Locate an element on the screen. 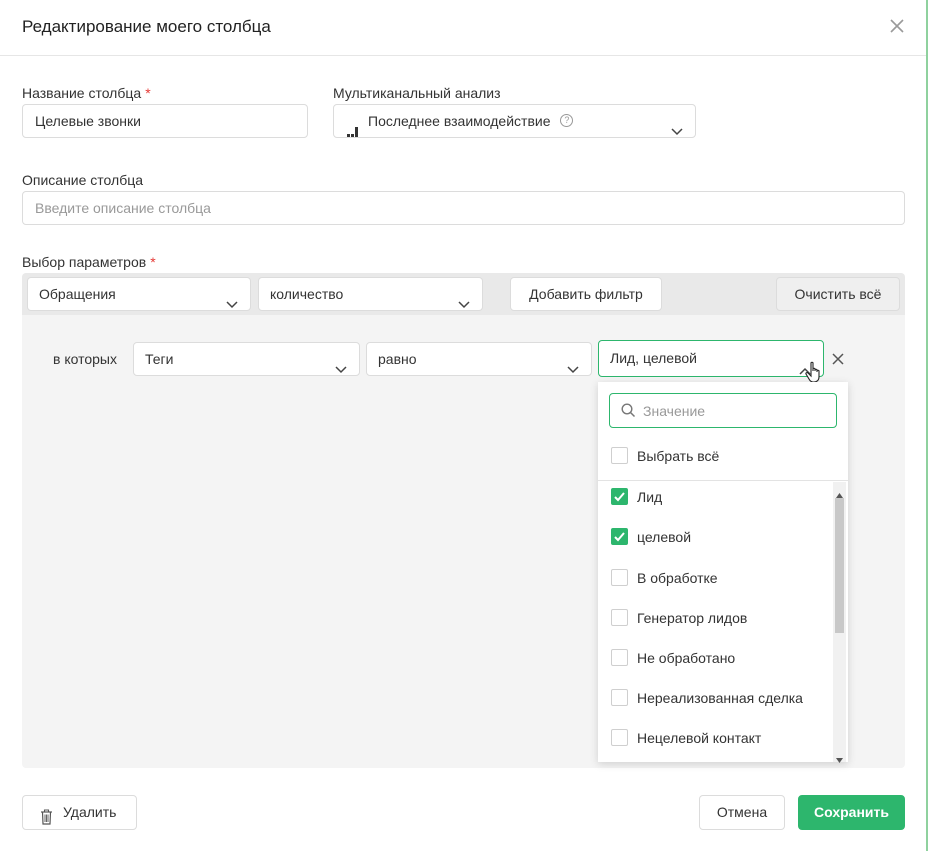 The width and height of the screenshot is (928, 851). metric-select: количество is located at coordinates (370, 294).